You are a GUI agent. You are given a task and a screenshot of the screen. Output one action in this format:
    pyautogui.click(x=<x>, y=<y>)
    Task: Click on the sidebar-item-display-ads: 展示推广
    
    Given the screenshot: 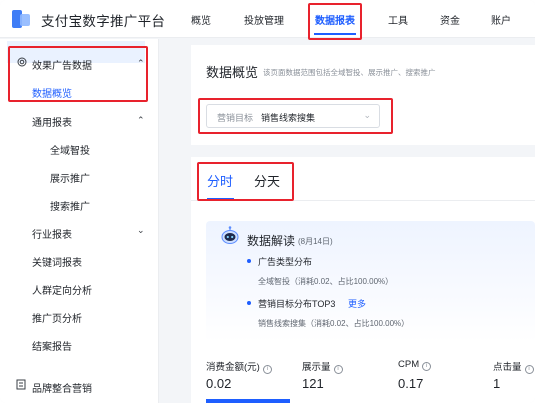 What is the action you would take?
    pyautogui.click(x=70, y=177)
    